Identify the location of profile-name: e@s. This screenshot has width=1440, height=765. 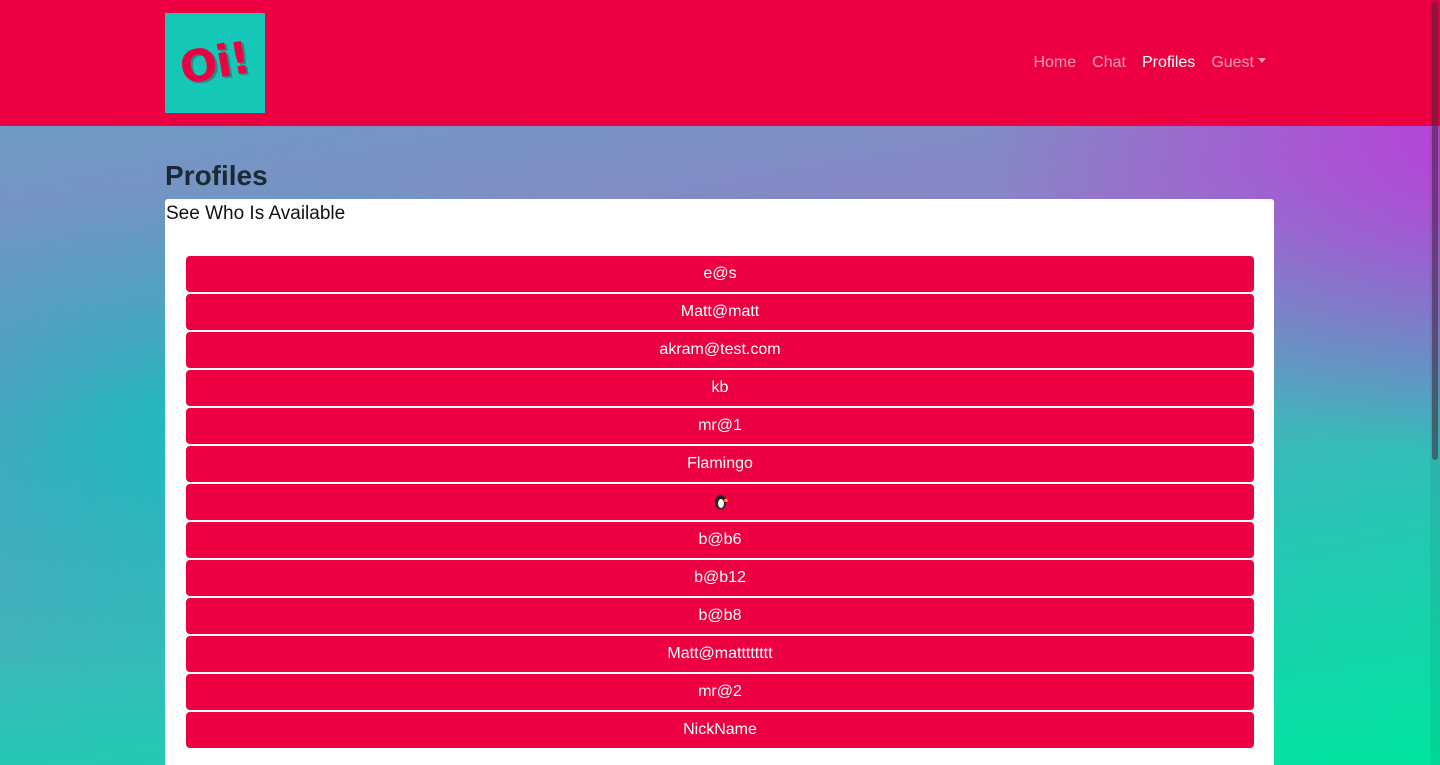
(720, 273).